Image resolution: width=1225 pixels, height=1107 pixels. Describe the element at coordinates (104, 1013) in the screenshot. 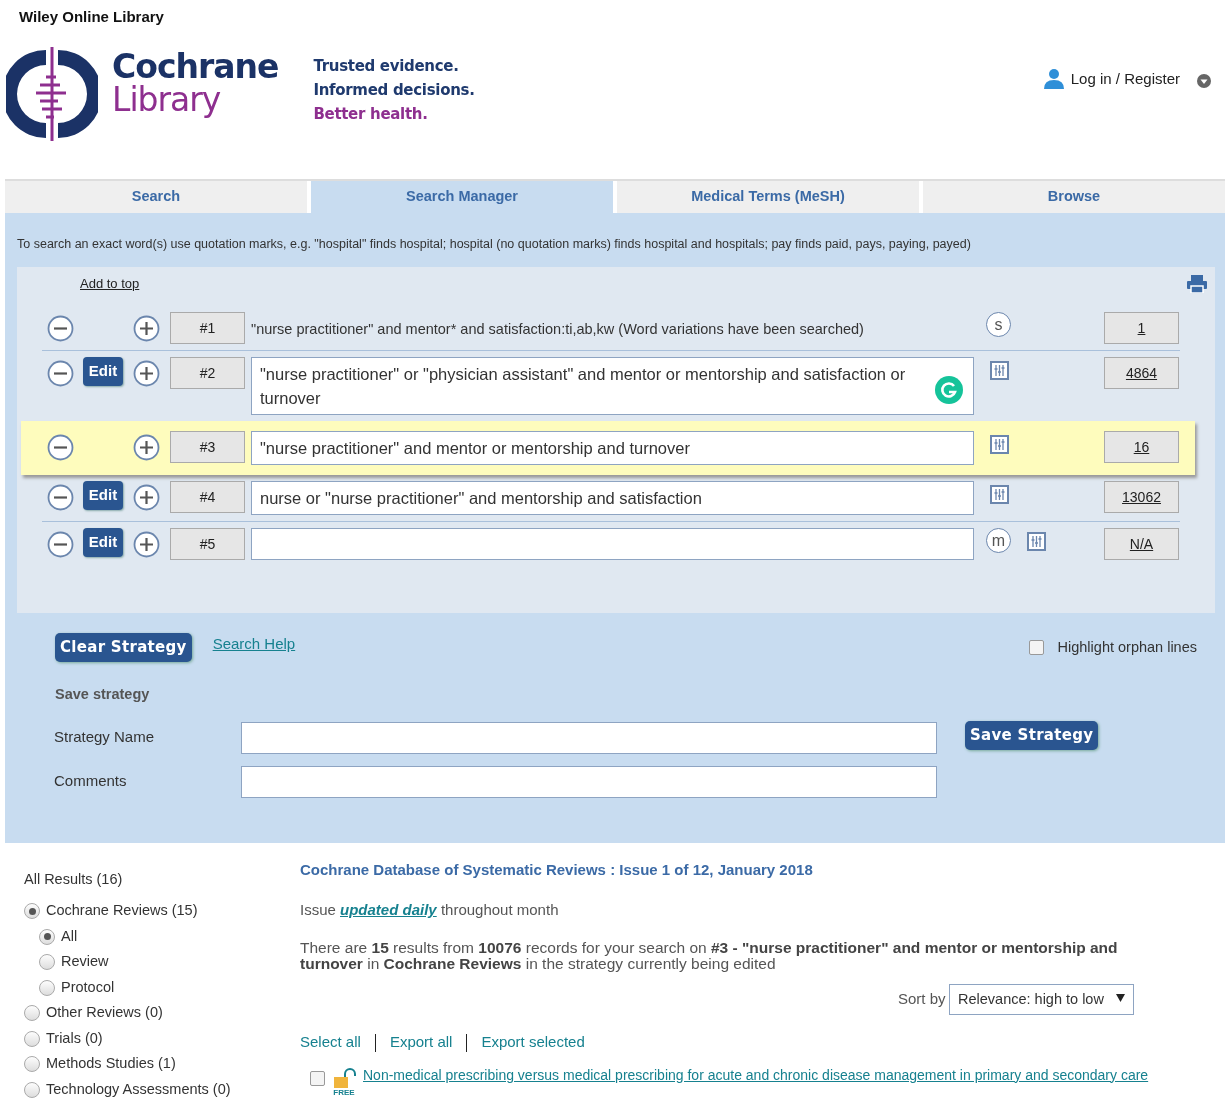

I see `radio-label: Other Reviews (0)` at that location.